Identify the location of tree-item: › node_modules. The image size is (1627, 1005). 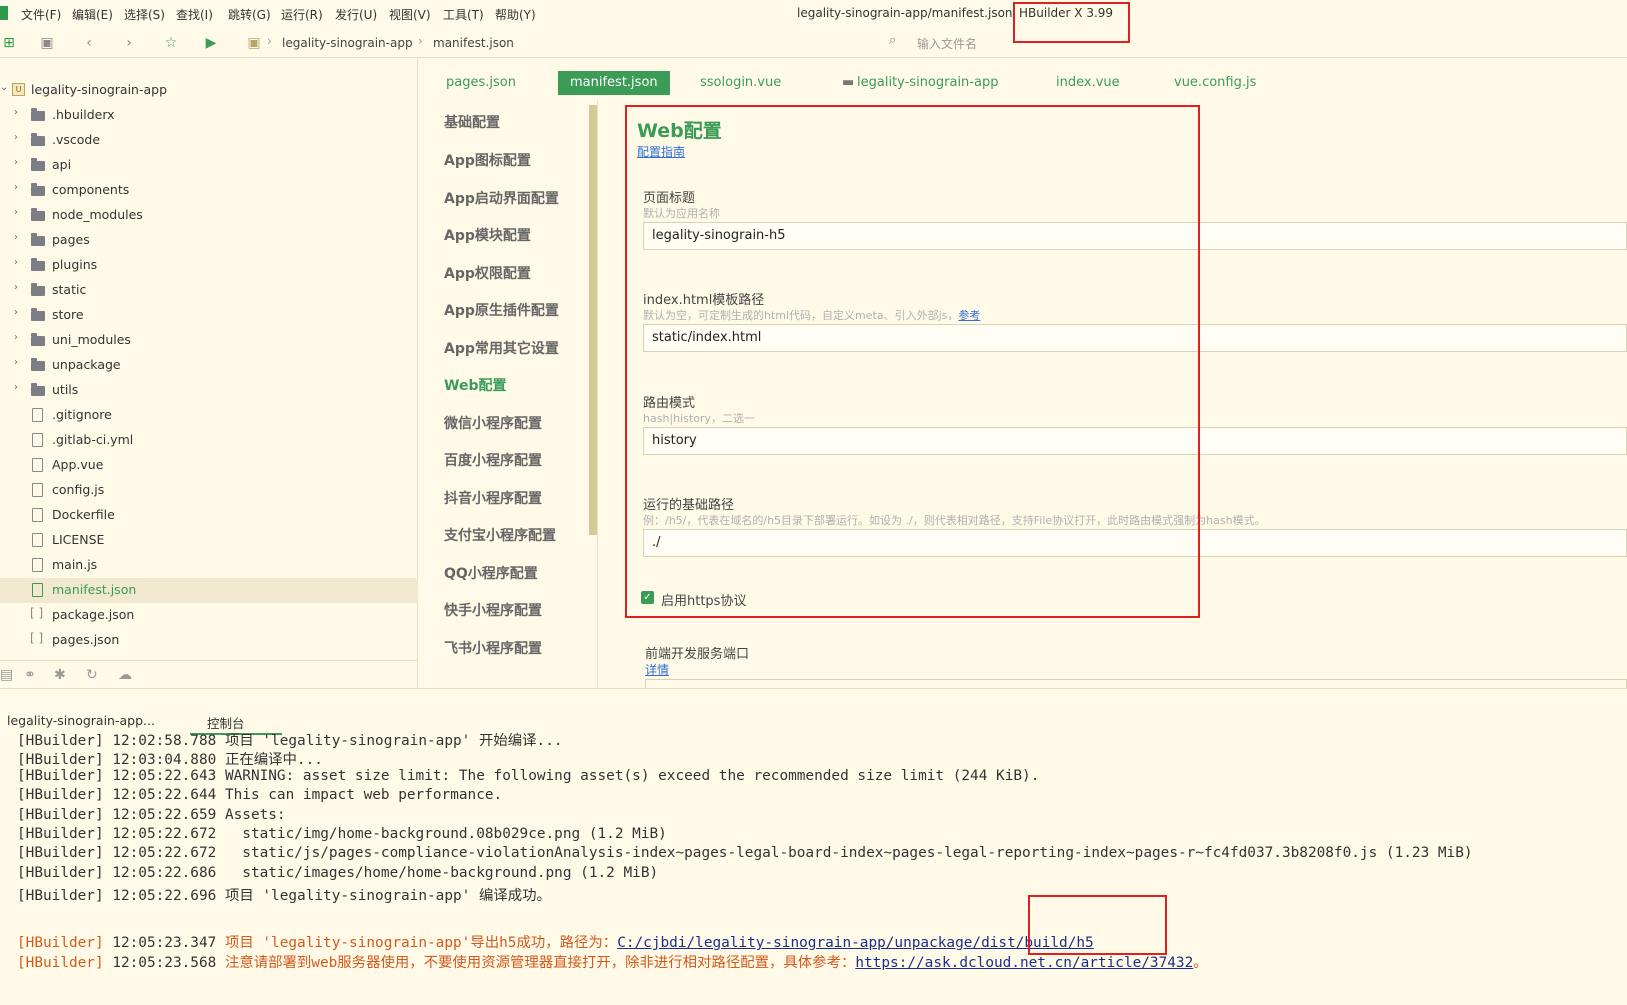
(209, 215).